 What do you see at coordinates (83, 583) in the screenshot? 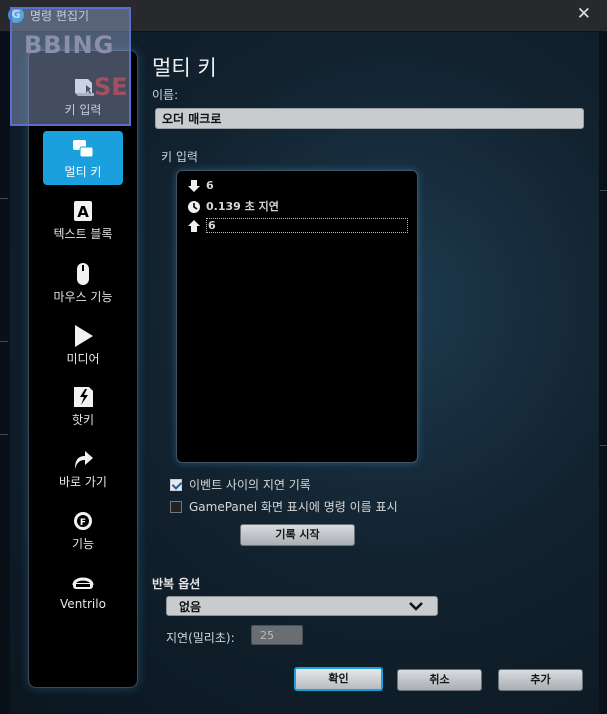
I see `headset-icon` at bounding box center [83, 583].